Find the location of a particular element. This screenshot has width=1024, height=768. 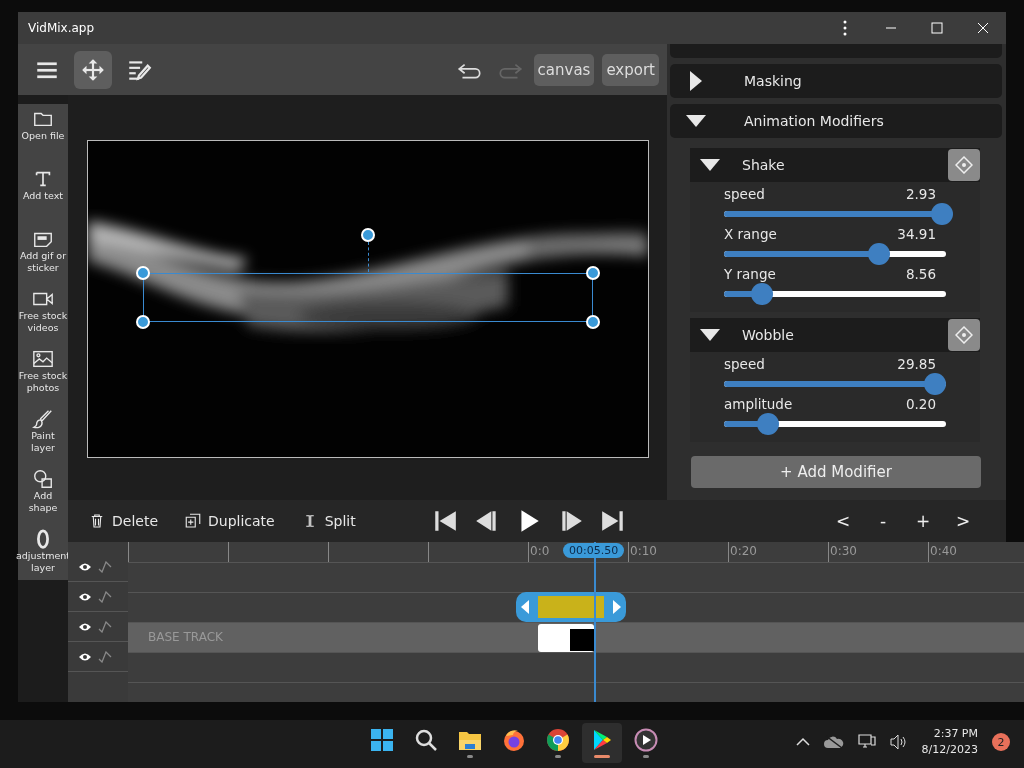

redo-icon is located at coordinates (510, 70).